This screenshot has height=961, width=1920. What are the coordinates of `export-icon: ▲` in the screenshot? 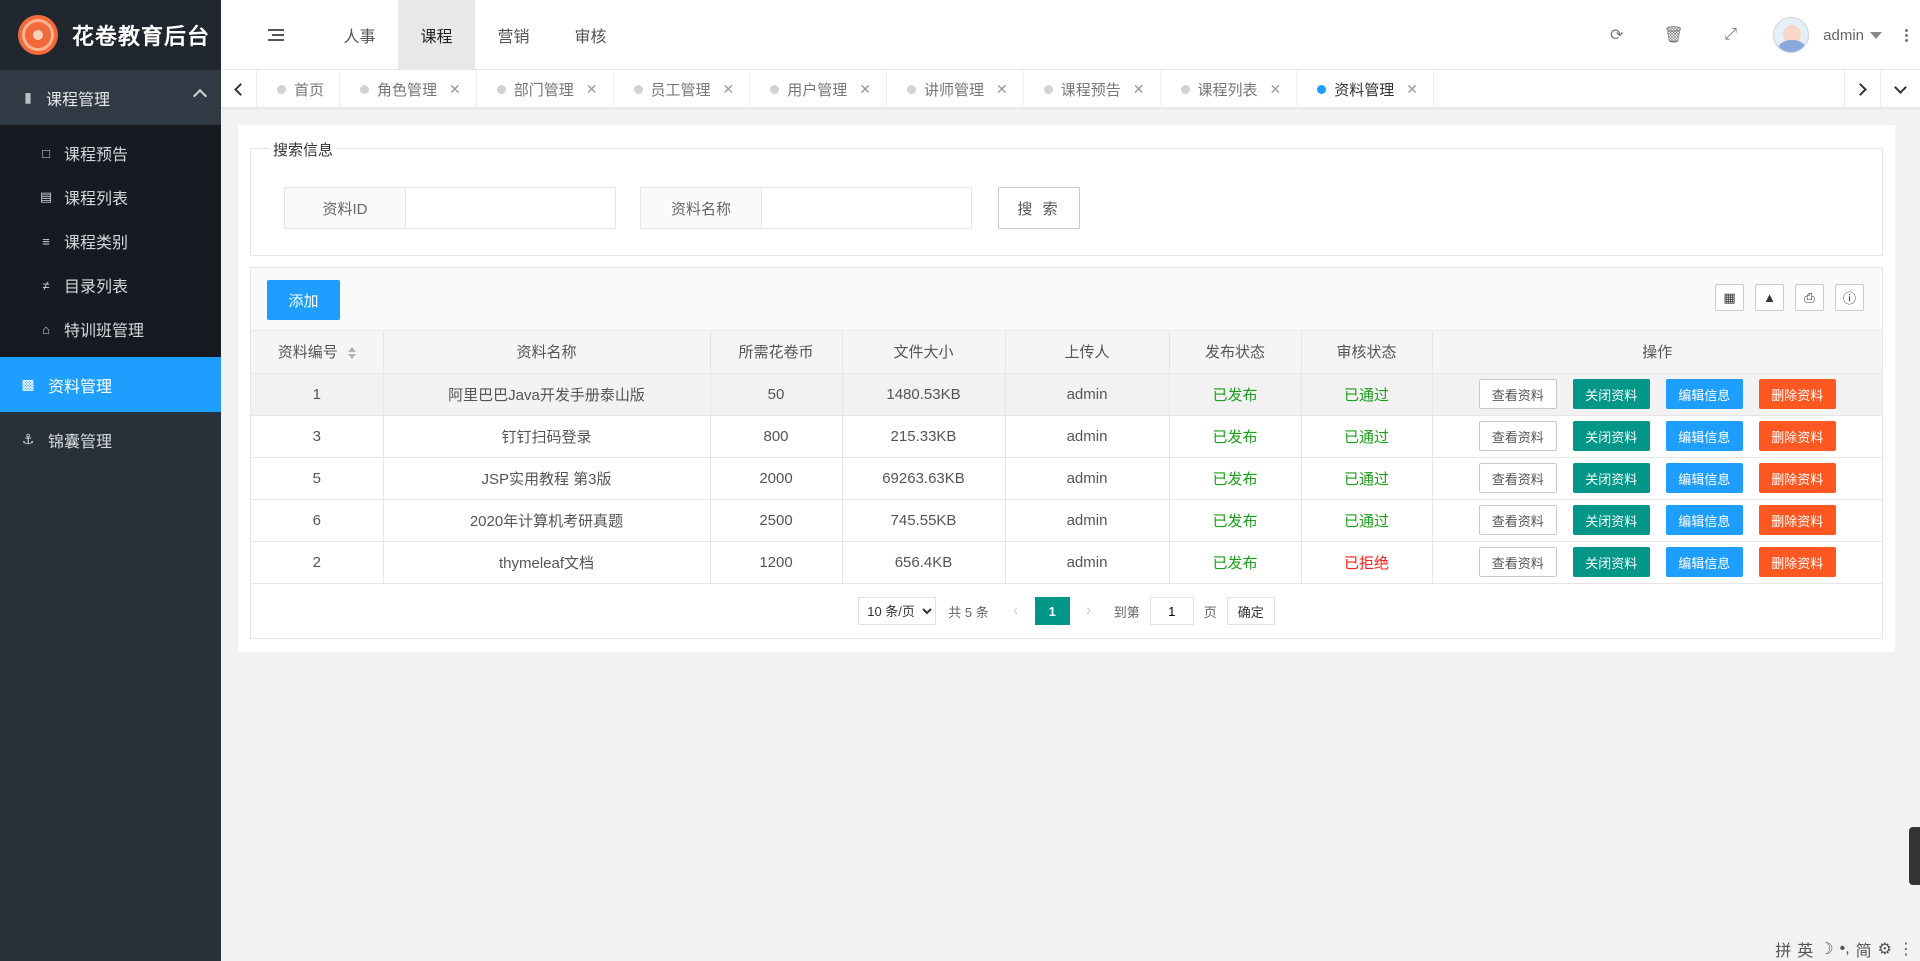 It's located at (1769, 297).